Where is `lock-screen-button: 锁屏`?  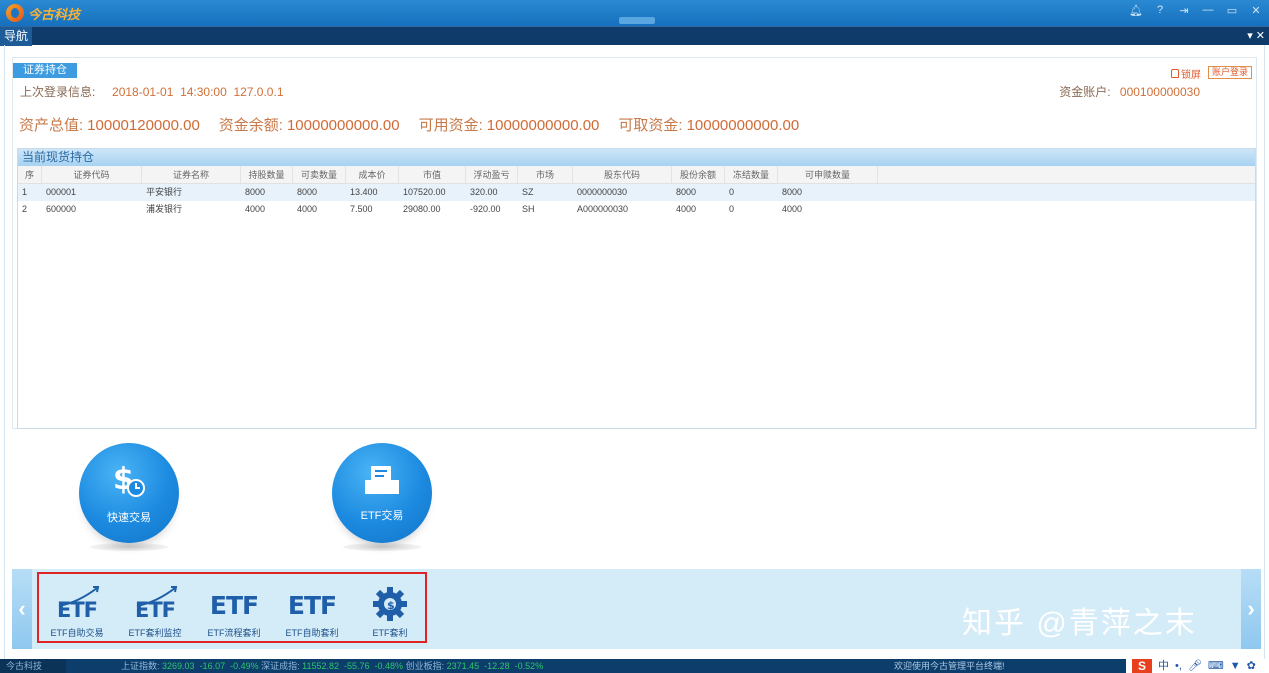
lock-screen-button: 锁屏 is located at coordinates (1186, 73).